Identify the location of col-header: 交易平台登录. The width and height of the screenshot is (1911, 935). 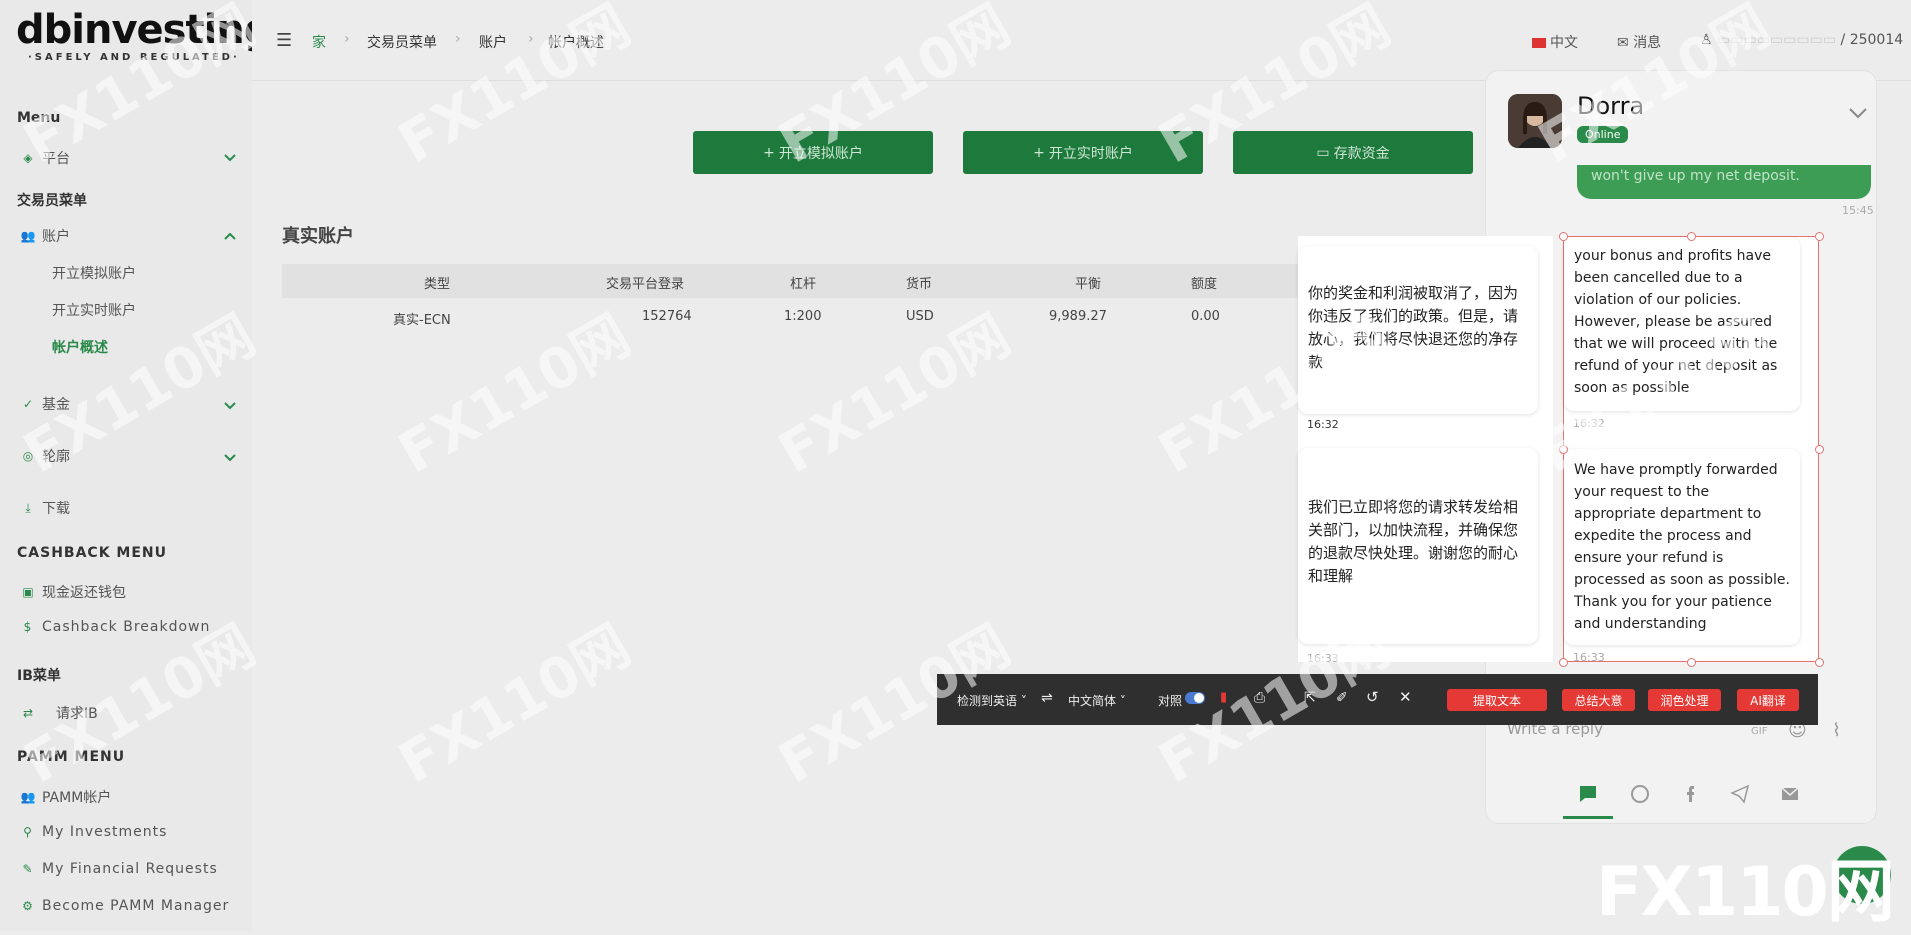
(645, 284).